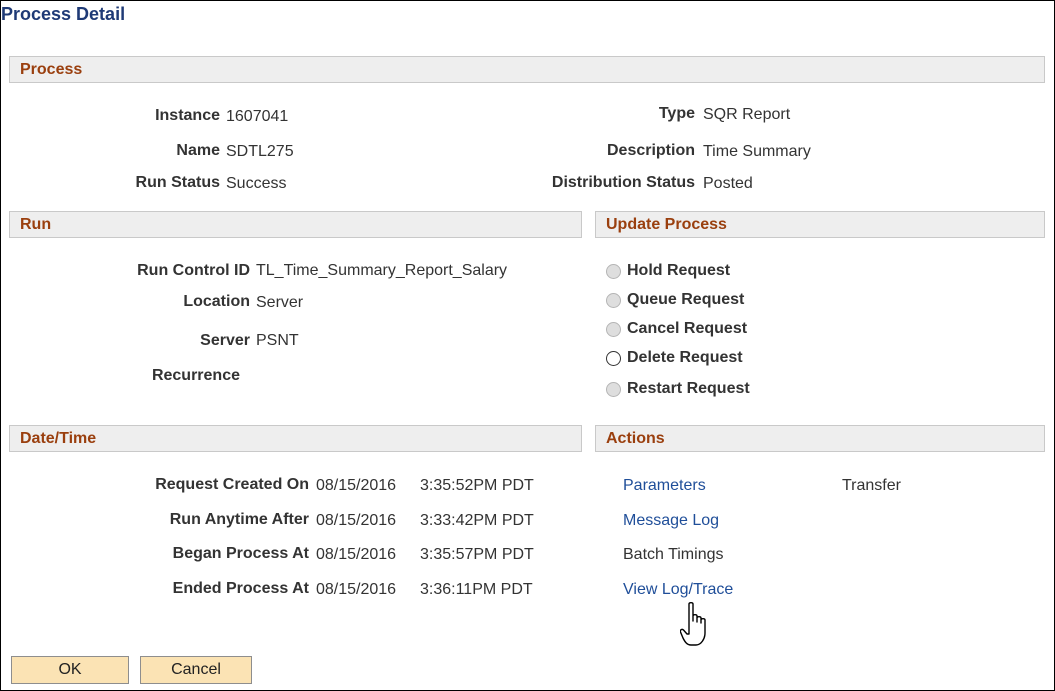 The image size is (1055, 691). Describe the element at coordinates (476, 589) in the screenshot. I see `ended-process-at-time: 3:36:11PM PDT` at that location.